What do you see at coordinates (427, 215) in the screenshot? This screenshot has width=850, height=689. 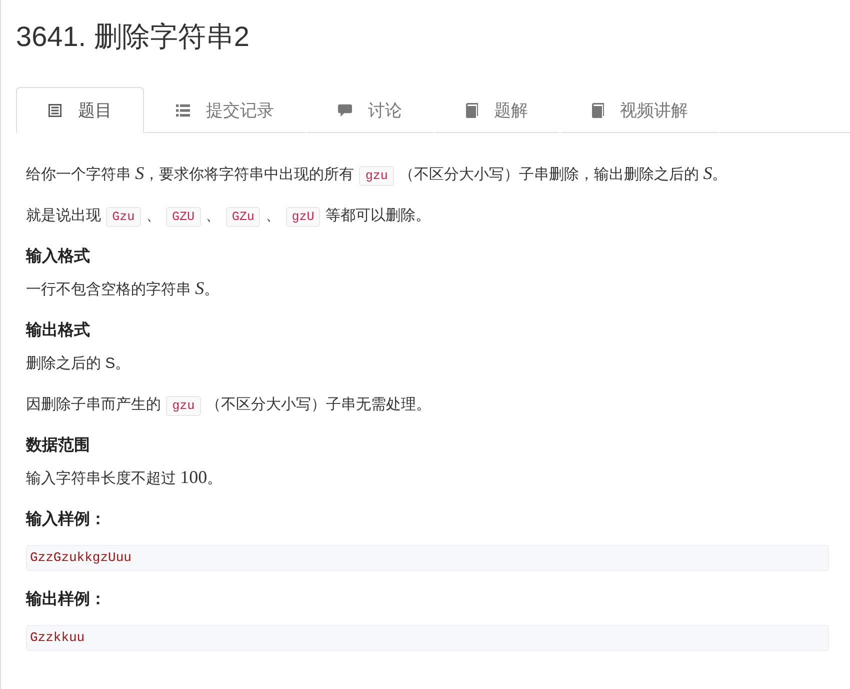 I see `paragraph: 就是说出现 Gzu 、 GZU 、 GZu 、 gzU 等都可以删除。` at bounding box center [427, 215].